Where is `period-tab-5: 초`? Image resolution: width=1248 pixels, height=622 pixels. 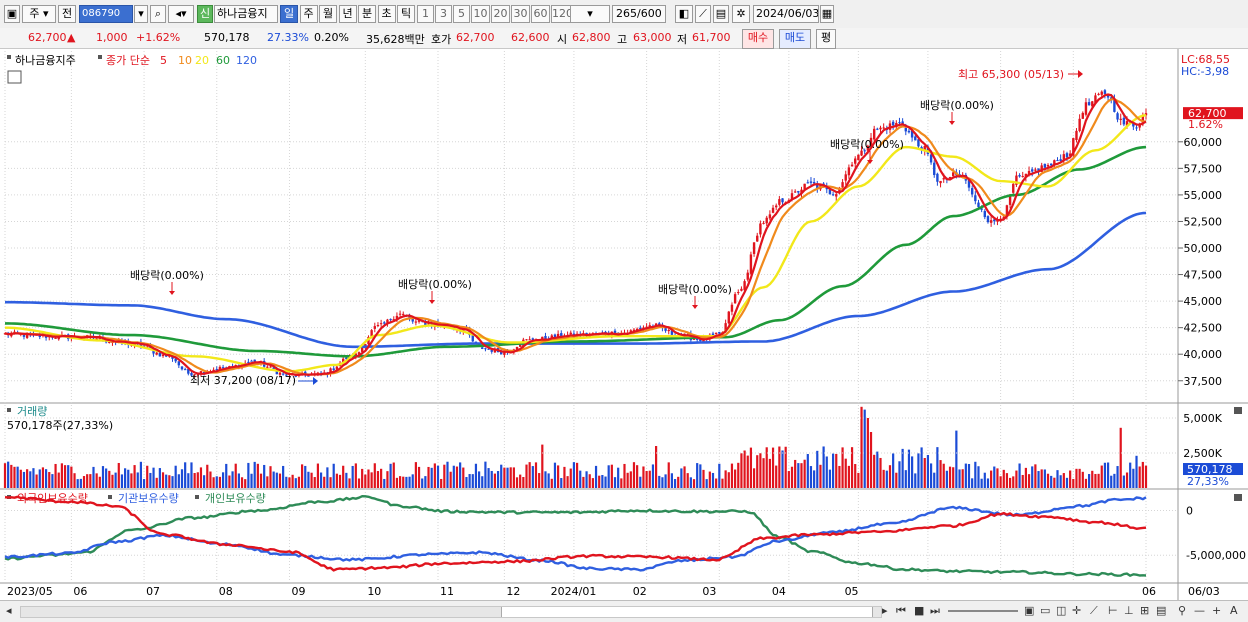 period-tab-5: 초 is located at coordinates (386, 14).